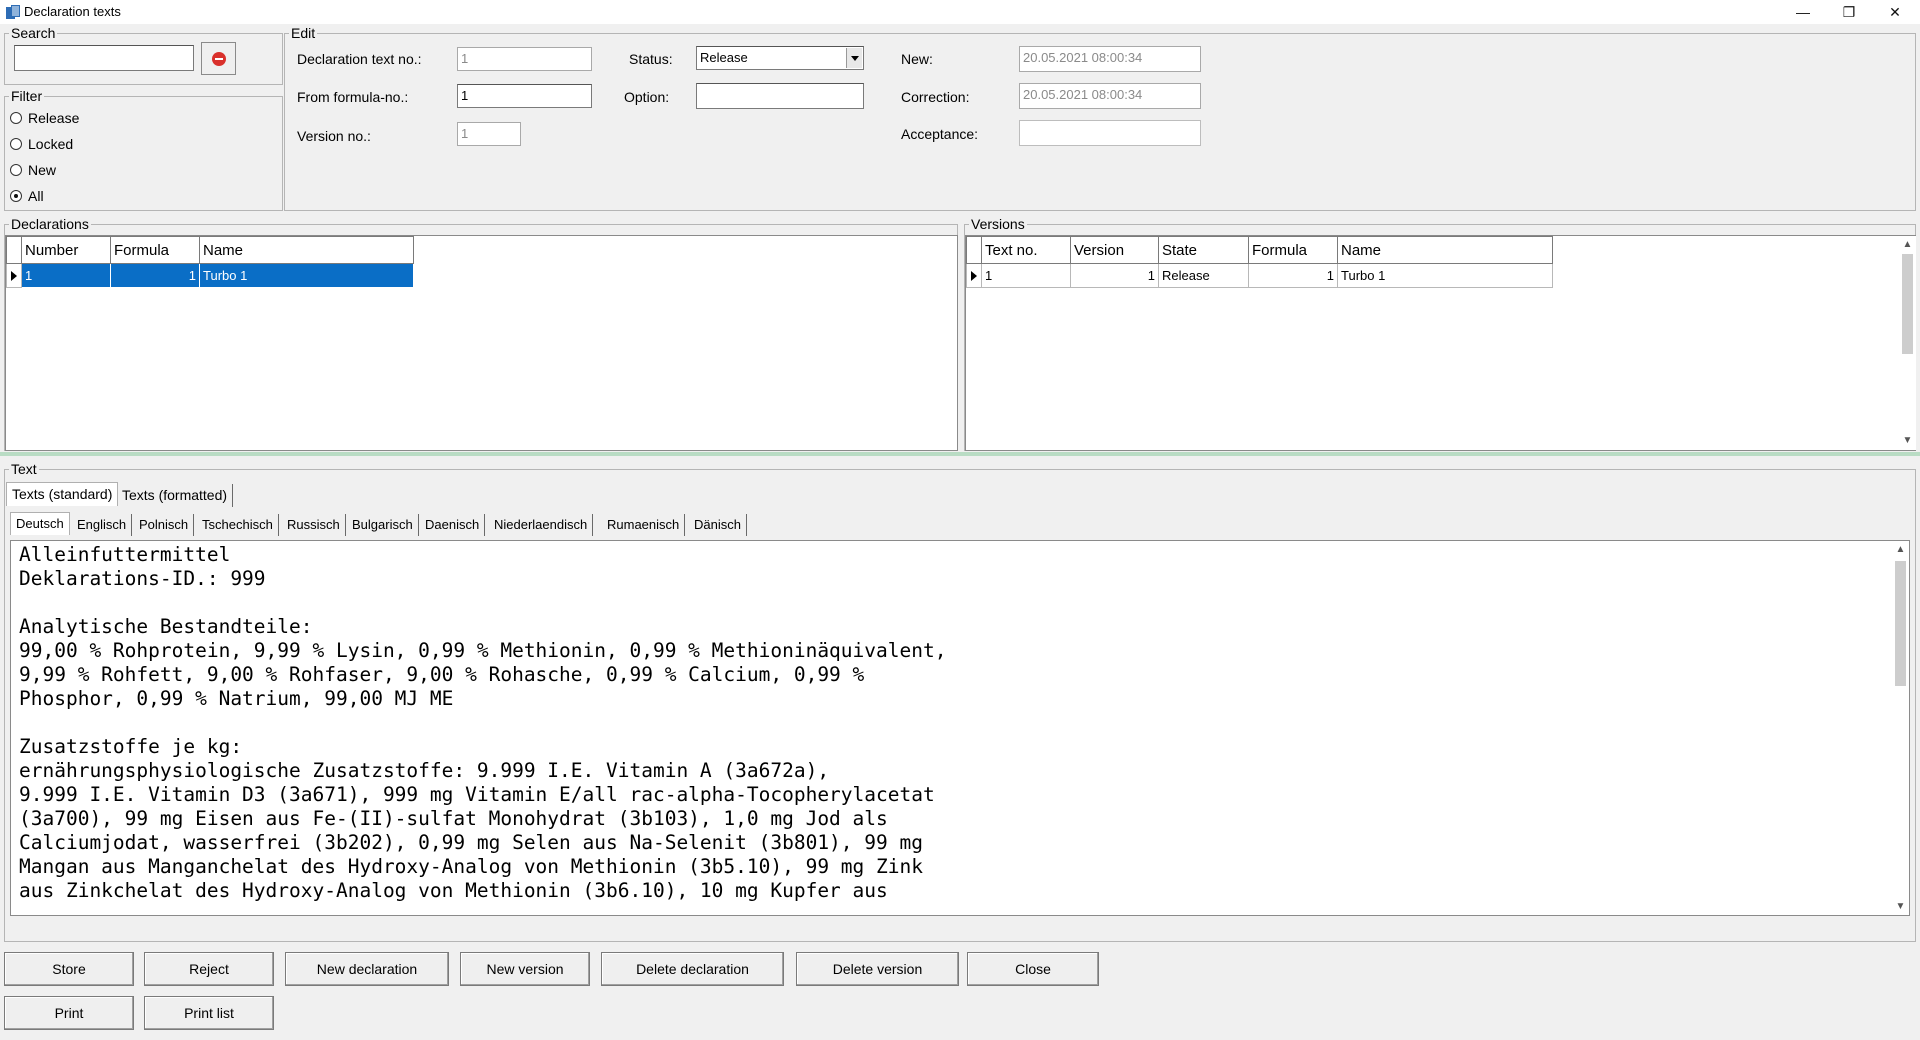  What do you see at coordinates (1026, 275) in the screenshot?
I see `version-text-no-cell: 1` at bounding box center [1026, 275].